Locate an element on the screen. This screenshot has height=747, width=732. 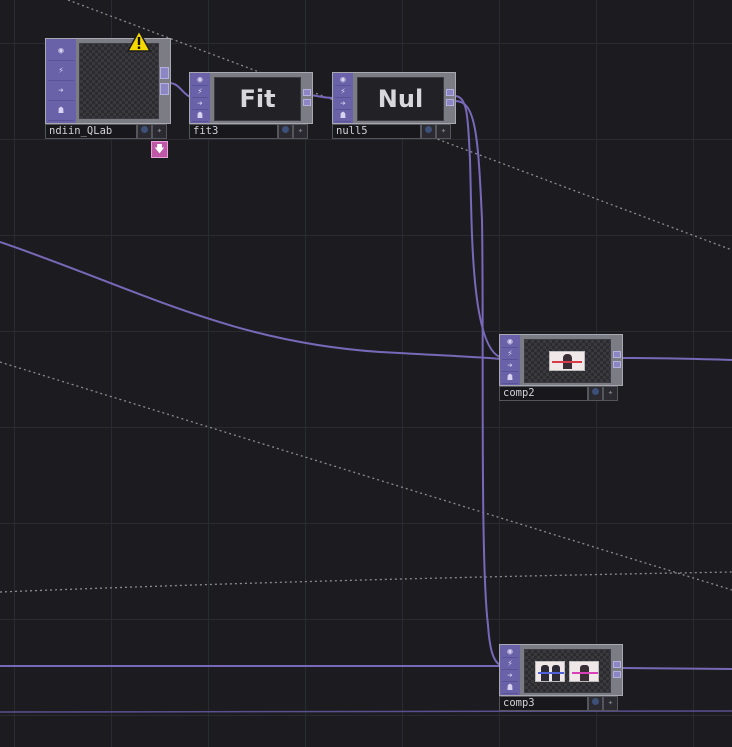
warning-icon is located at coordinates (139, 41).